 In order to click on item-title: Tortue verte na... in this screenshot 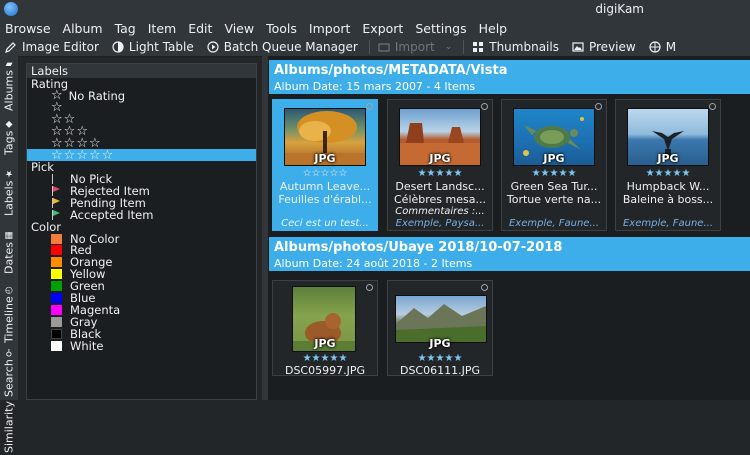, I will do `click(554, 199)`.